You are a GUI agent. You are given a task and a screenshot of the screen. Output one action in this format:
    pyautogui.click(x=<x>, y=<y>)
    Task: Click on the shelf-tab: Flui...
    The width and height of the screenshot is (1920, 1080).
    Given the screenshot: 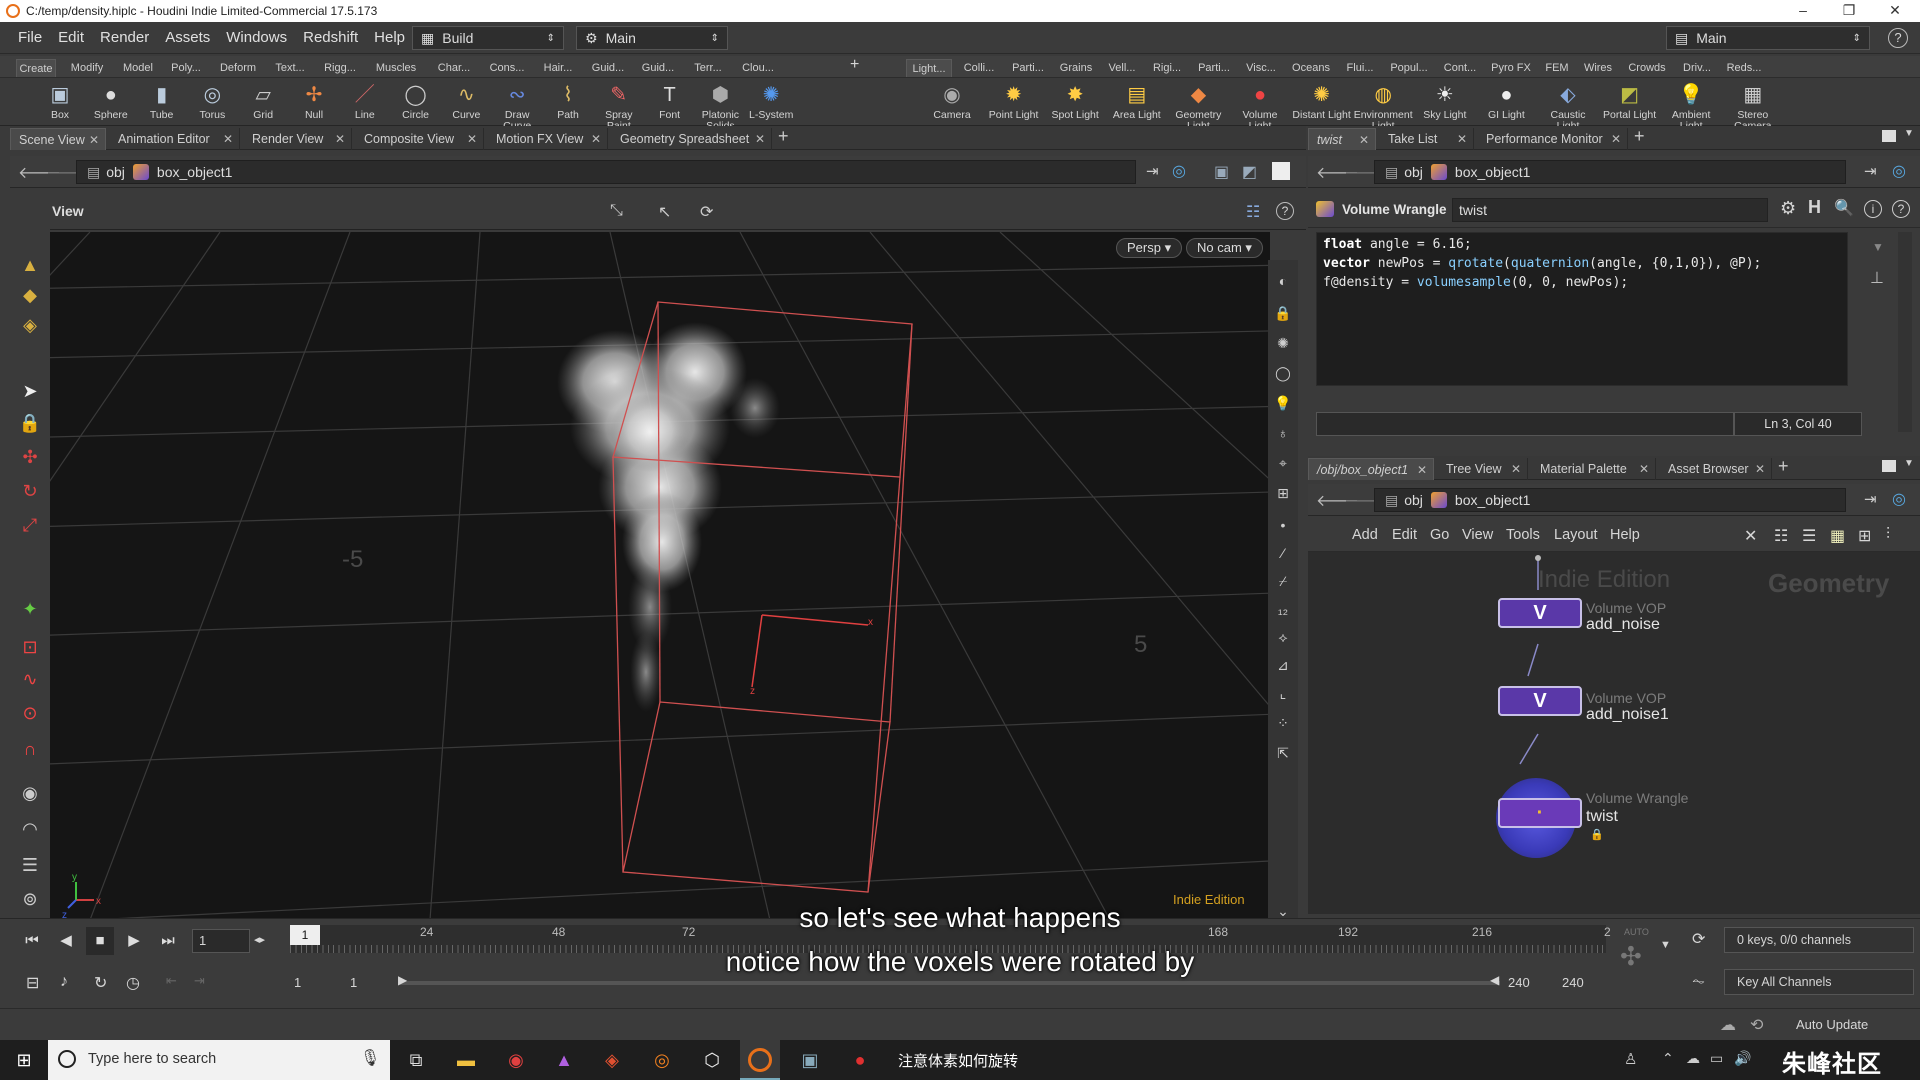 What is the action you would take?
    pyautogui.click(x=1360, y=68)
    